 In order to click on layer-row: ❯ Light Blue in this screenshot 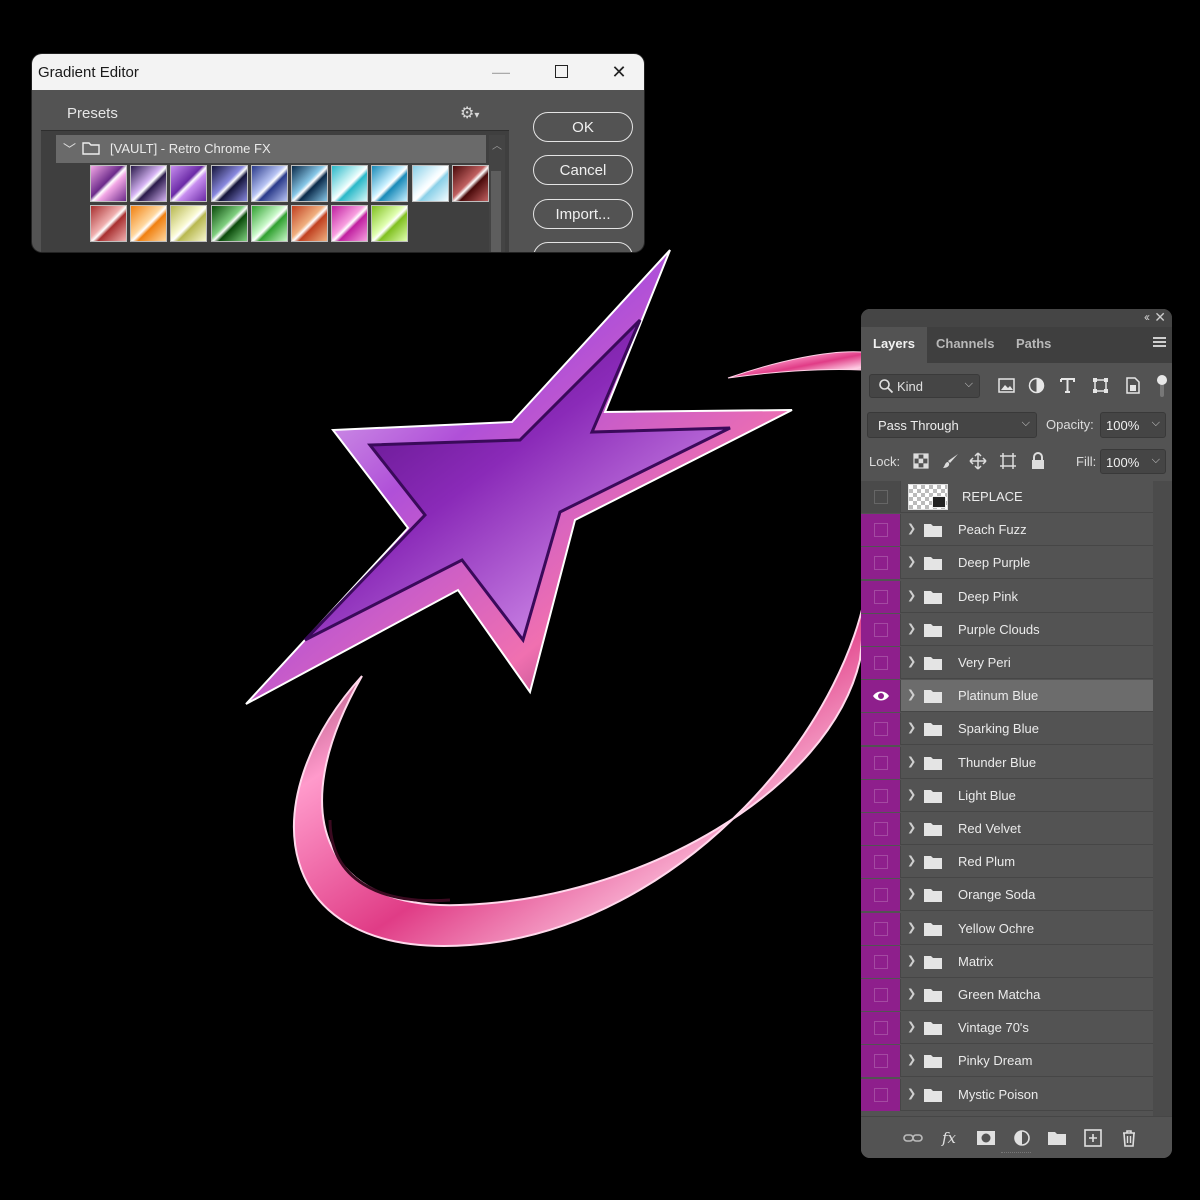, I will do `click(1007, 795)`.